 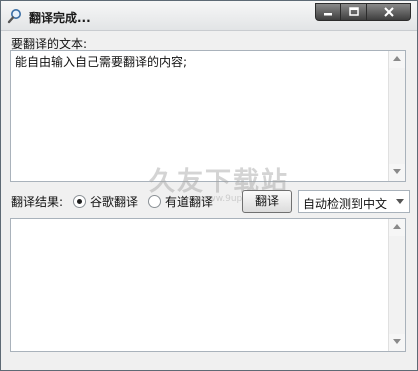 I want to click on result-label: 翻译结果:, so click(x=37, y=202).